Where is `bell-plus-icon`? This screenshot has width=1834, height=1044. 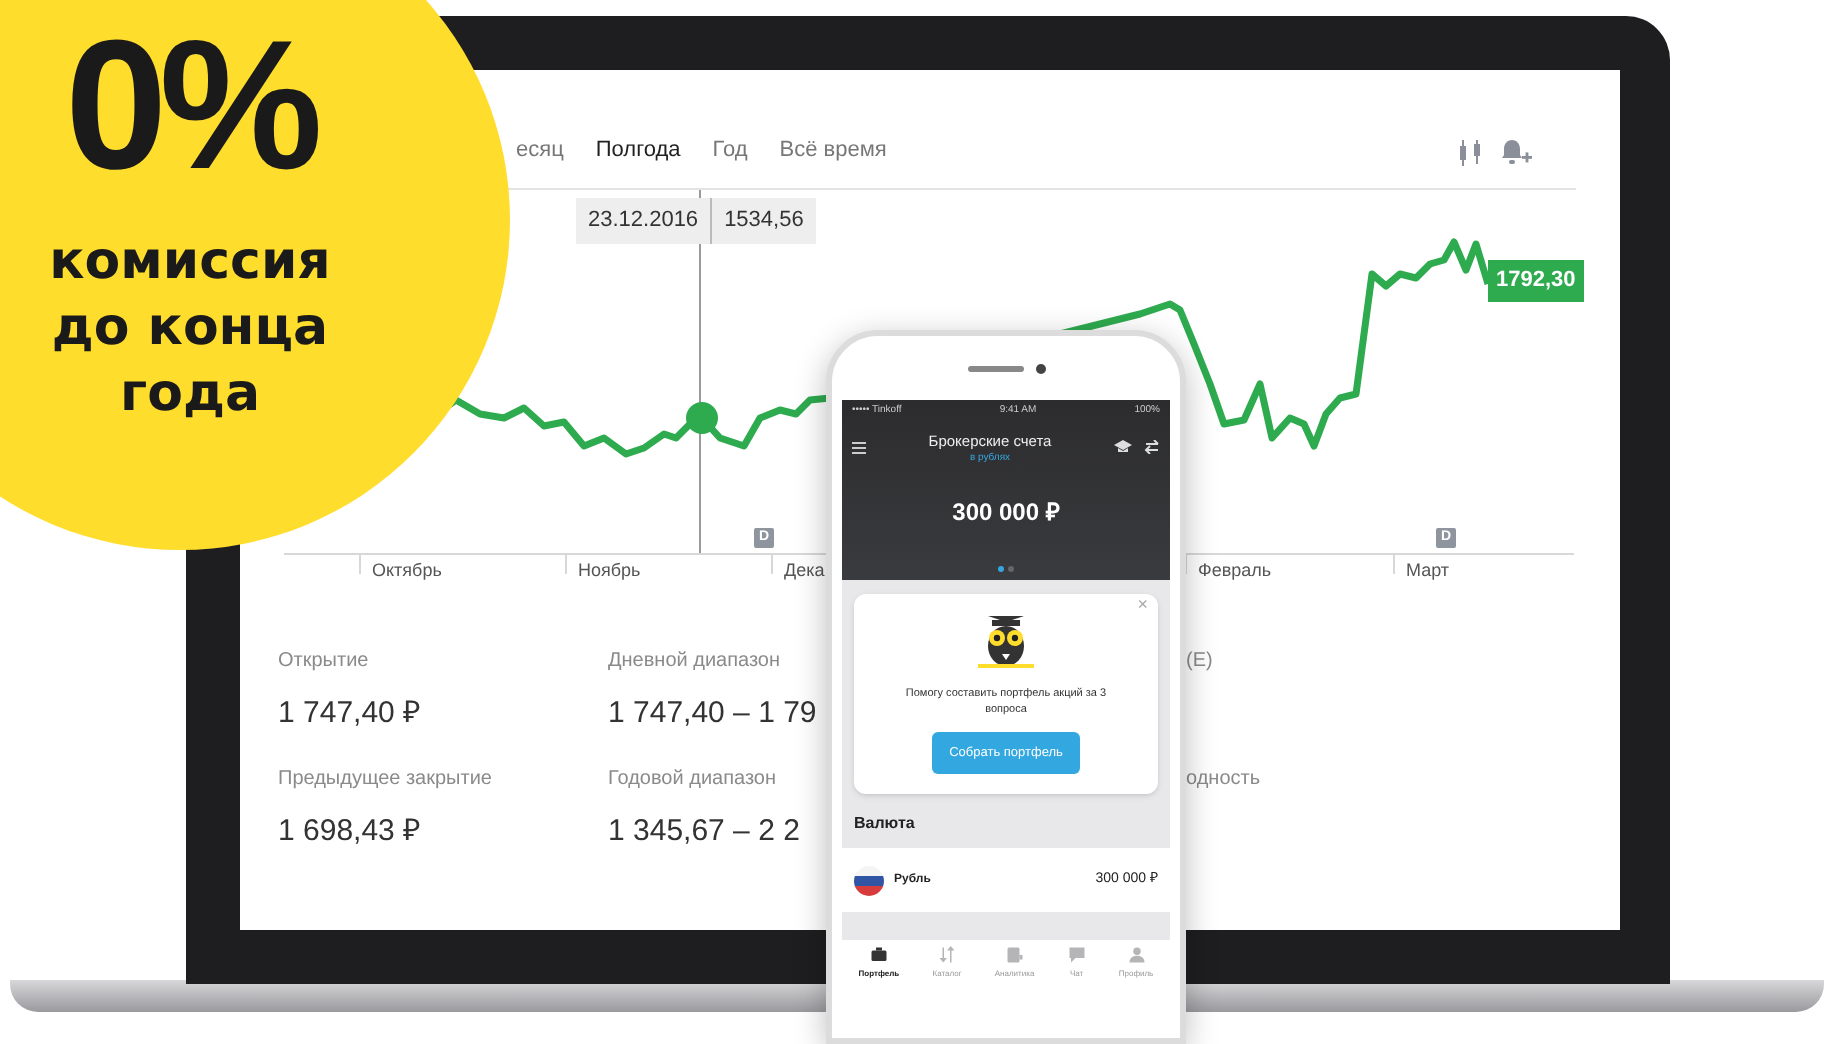
bell-plus-icon is located at coordinates (1516, 151).